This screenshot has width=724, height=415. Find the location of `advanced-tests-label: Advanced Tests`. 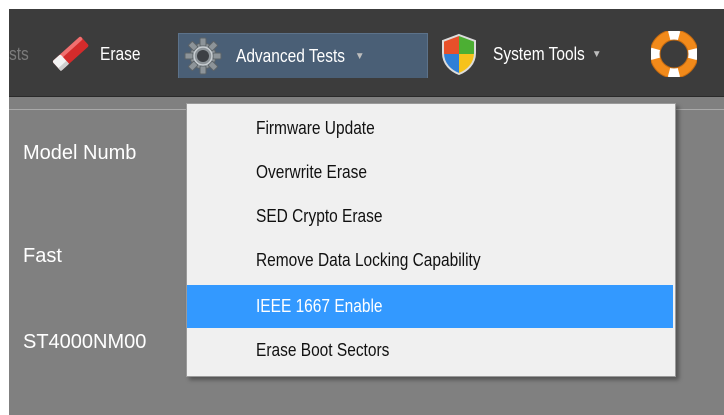

advanced-tests-label: Advanced Tests is located at coordinates (291, 55).